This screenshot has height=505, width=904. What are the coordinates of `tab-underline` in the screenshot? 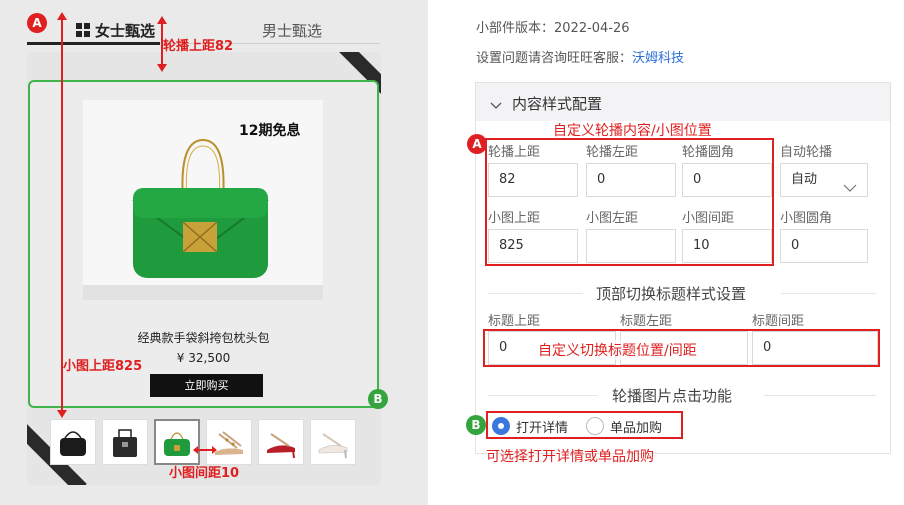 It's located at (93, 43).